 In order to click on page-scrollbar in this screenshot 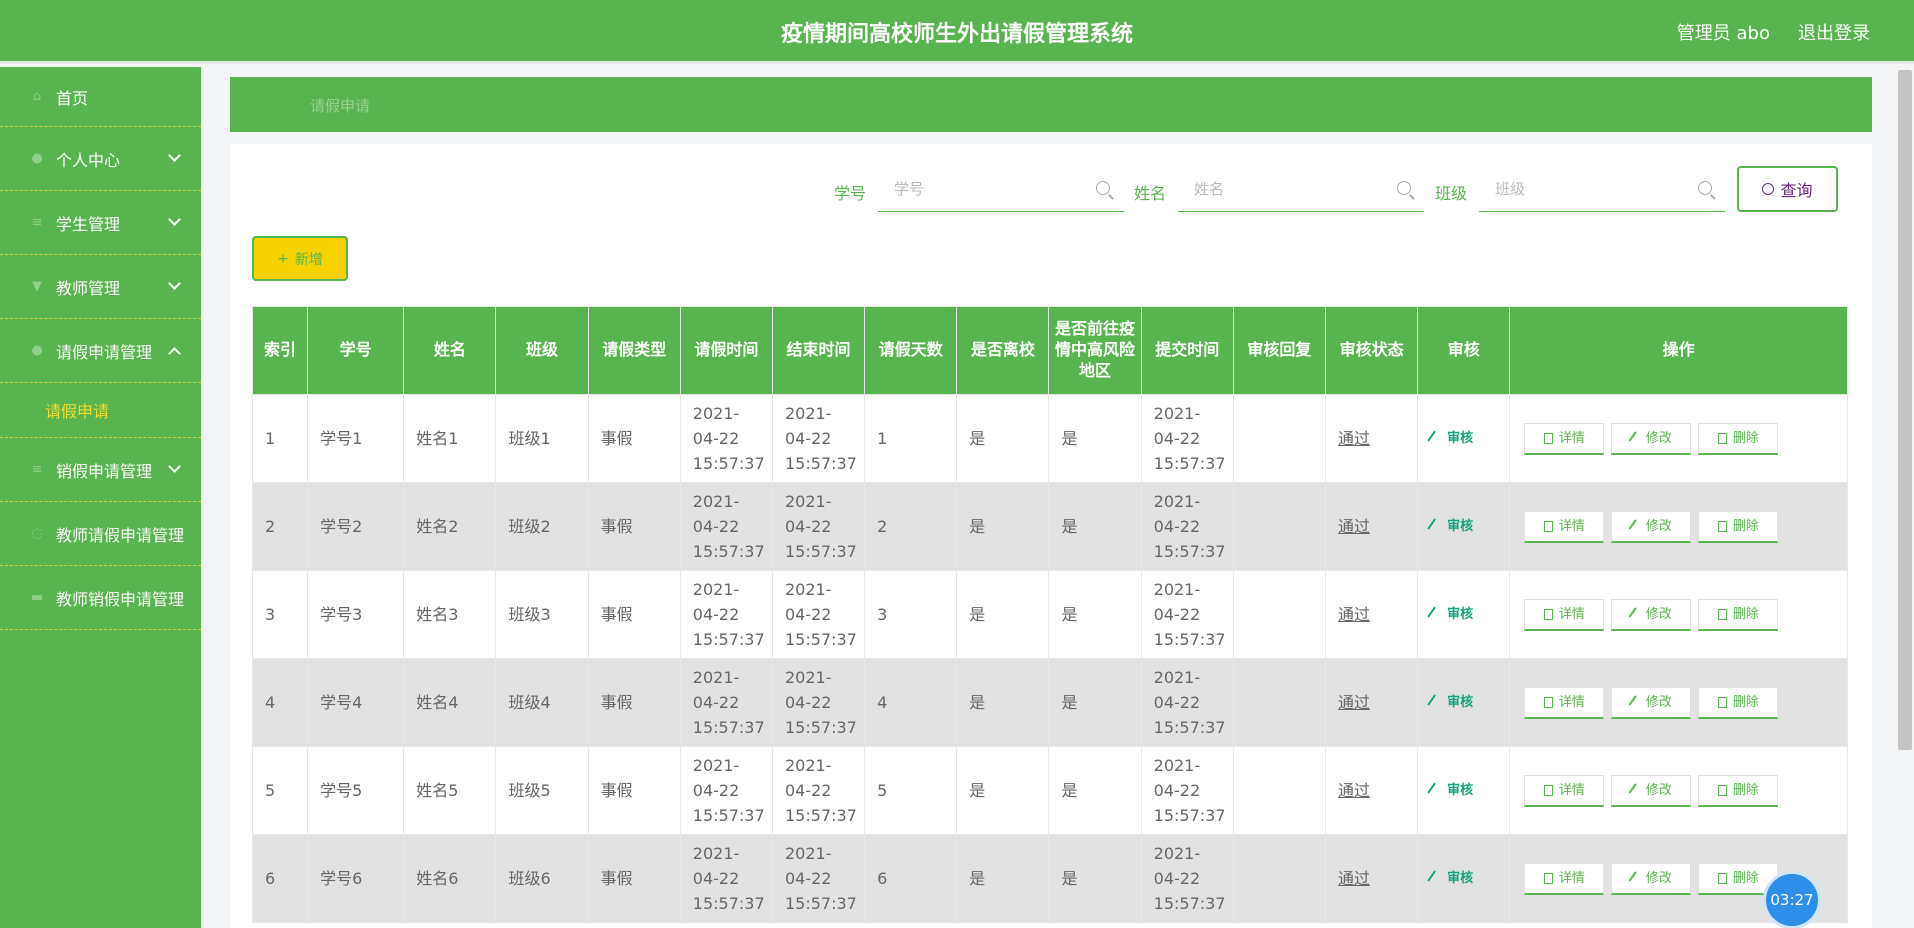, I will do `click(1905, 410)`.